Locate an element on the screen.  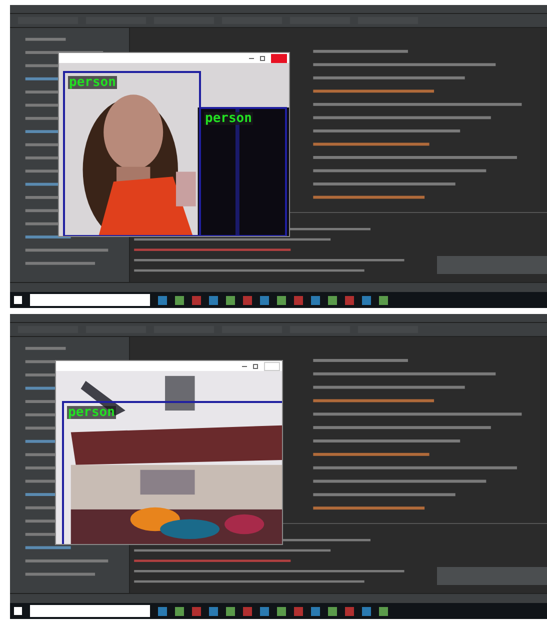
close-button is located at coordinates (279, 58).